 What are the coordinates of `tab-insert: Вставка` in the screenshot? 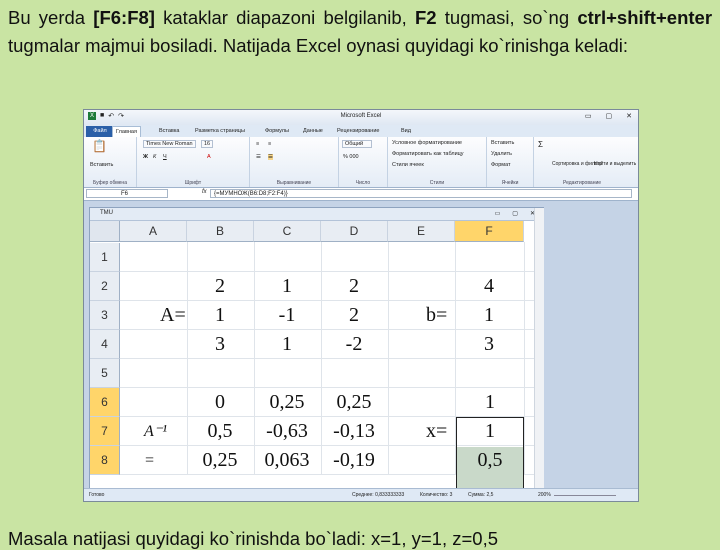 It's located at (169, 131).